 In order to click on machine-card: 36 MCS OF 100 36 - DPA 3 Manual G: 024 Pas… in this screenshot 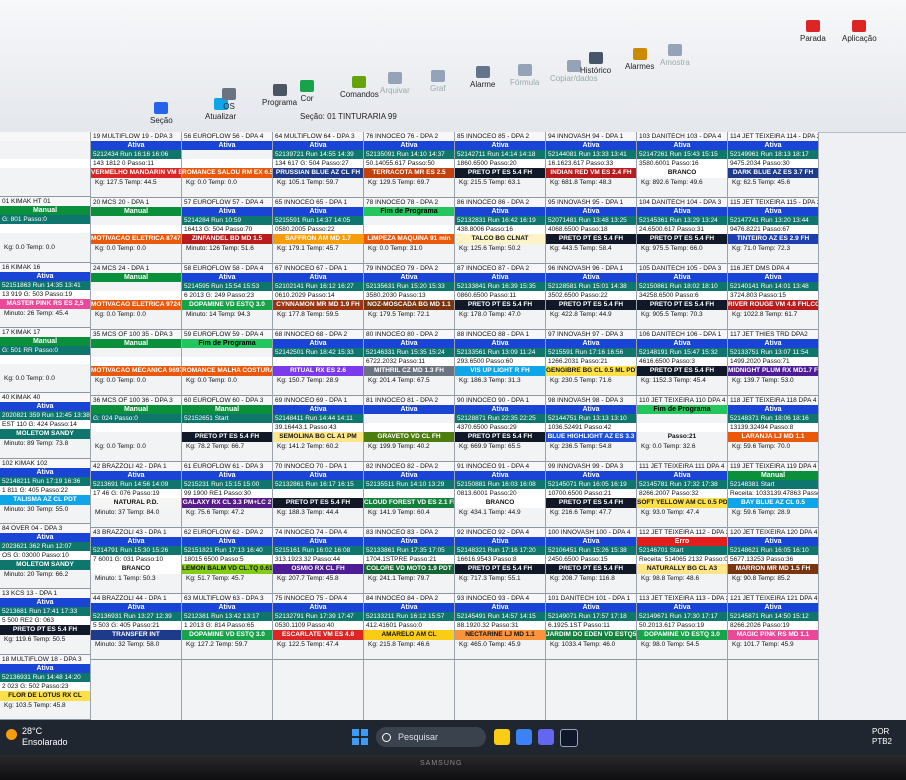, I will do `click(136, 429)`.